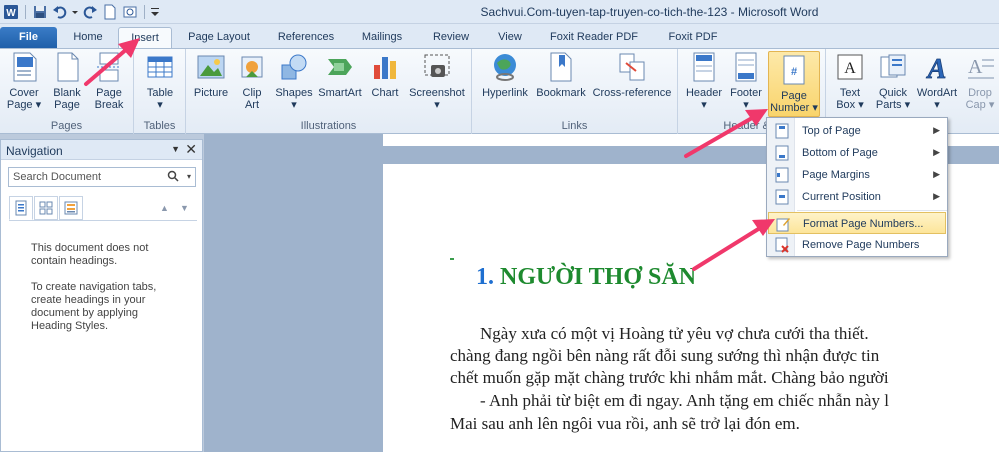  Describe the element at coordinates (598, 277) in the screenshot. I see `heading-title: NGƯỜI THỢ SĂN` at that location.